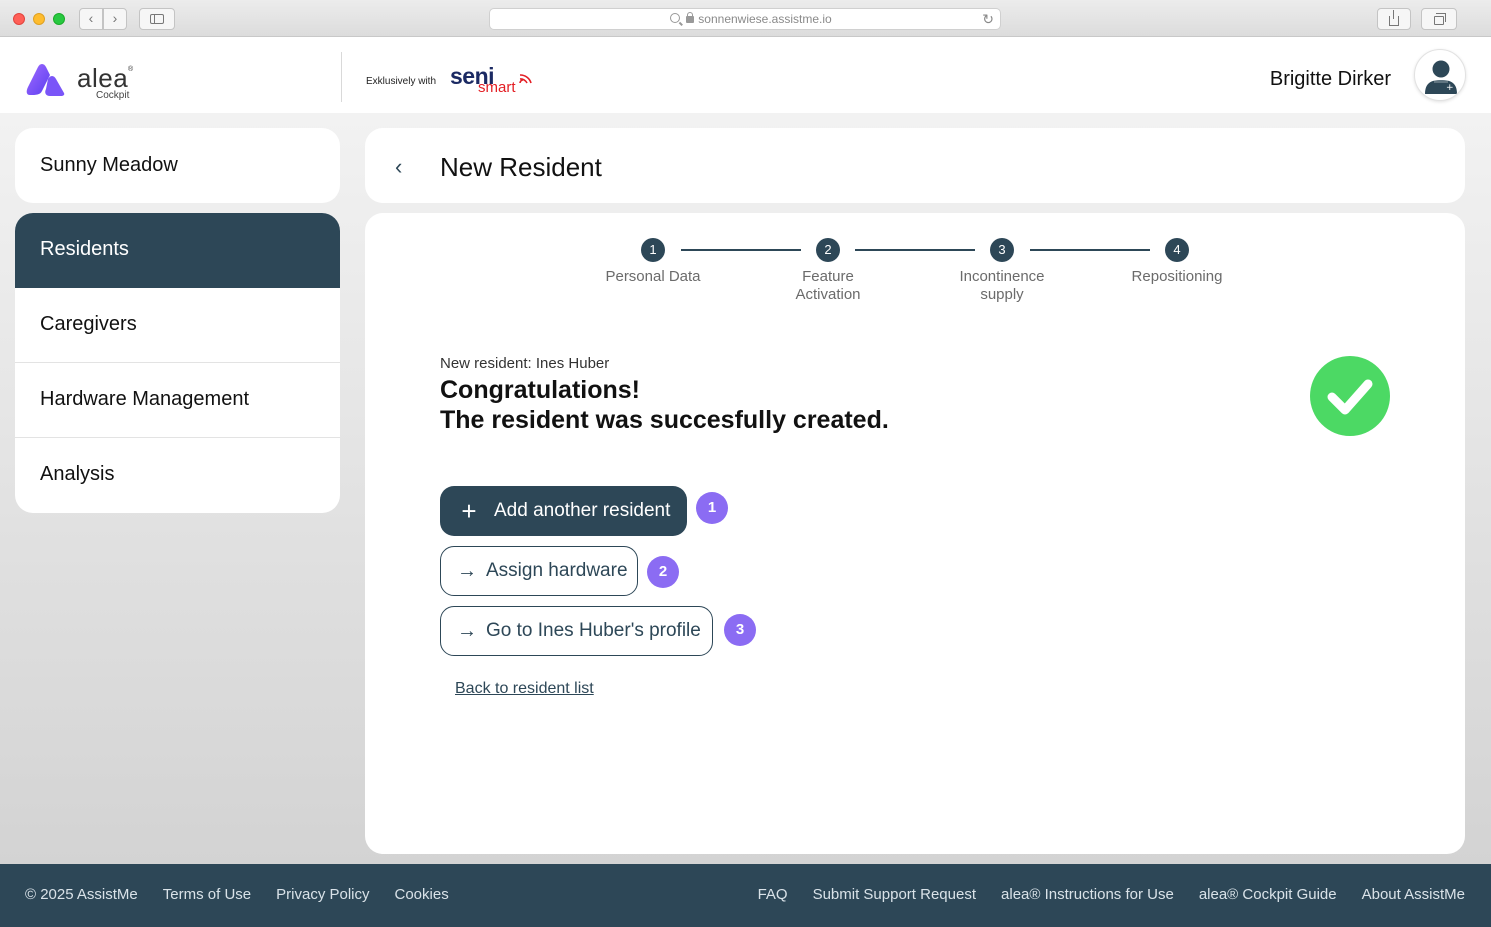 The width and height of the screenshot is (1491, 927). Describe the element at coordinates (988, 19) in the screenshot. I see `reload-icon: ↻` at that location.